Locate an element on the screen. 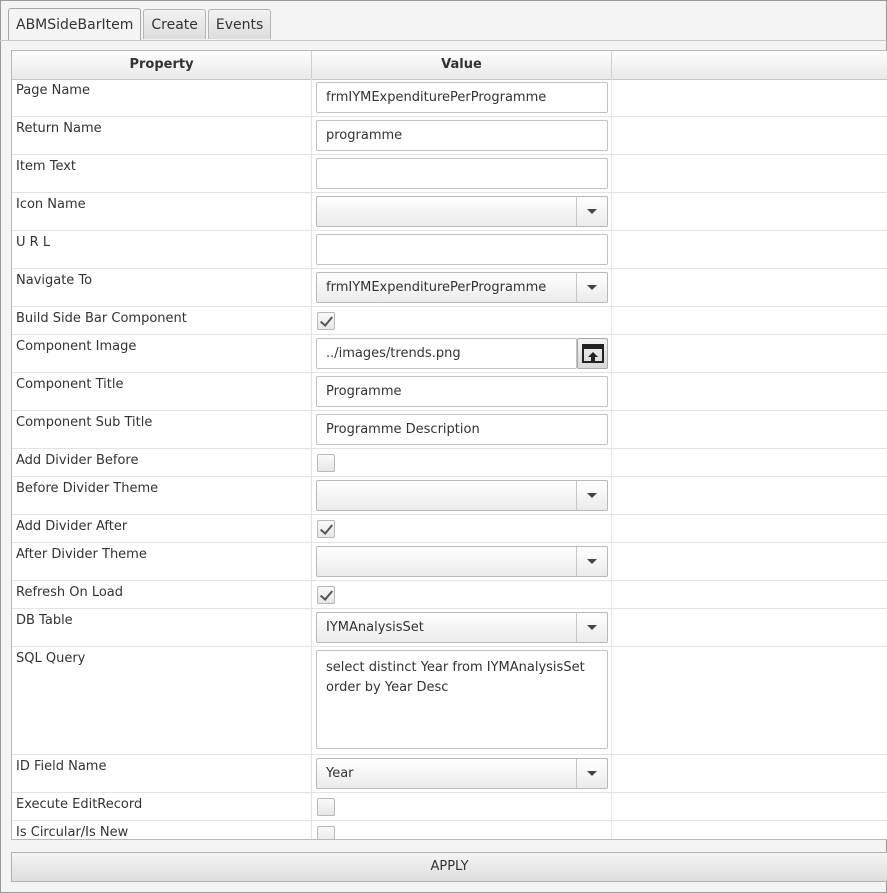 The height and width of the screenshot is (893, 887). header-property: Property is located at coordinates (162, 65).